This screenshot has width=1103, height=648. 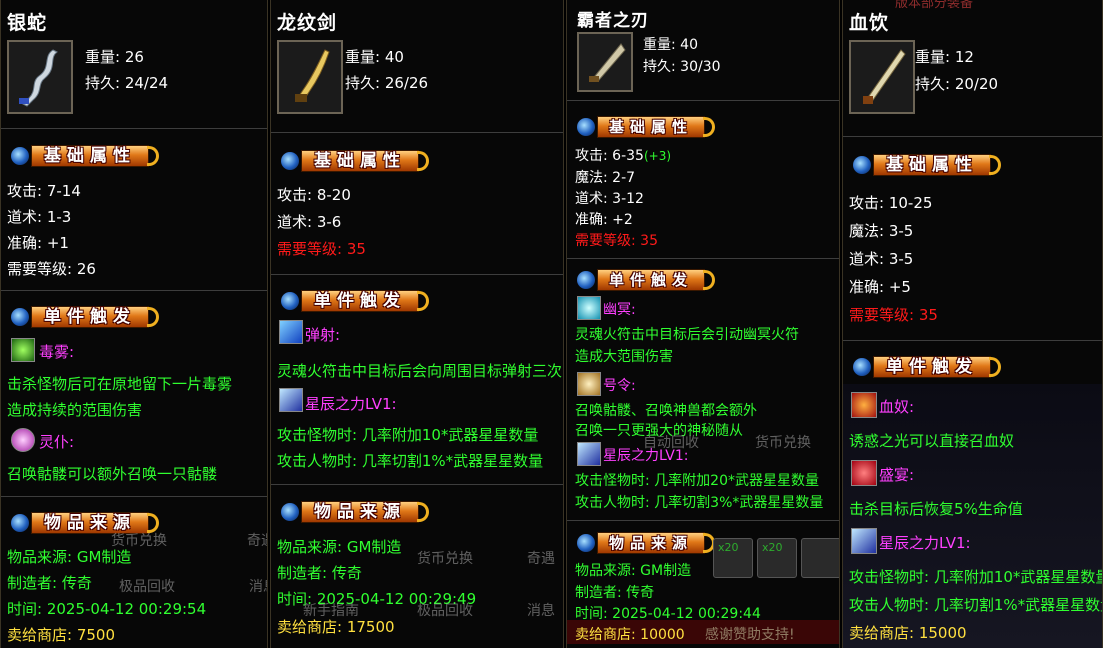 I want to click on stat-magic: 魔法: 2-7, so click(x=605, y=178).